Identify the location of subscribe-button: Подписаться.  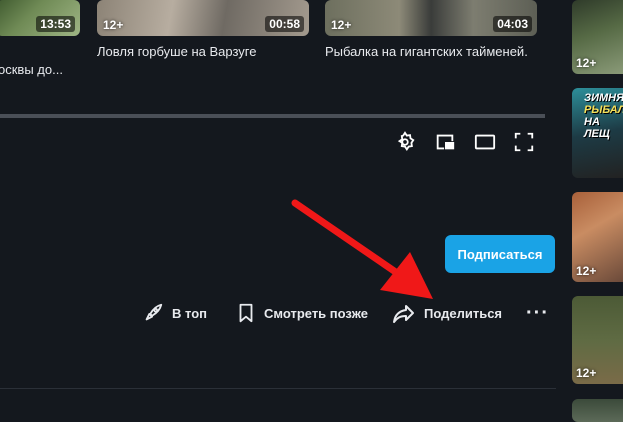
(500, 254).